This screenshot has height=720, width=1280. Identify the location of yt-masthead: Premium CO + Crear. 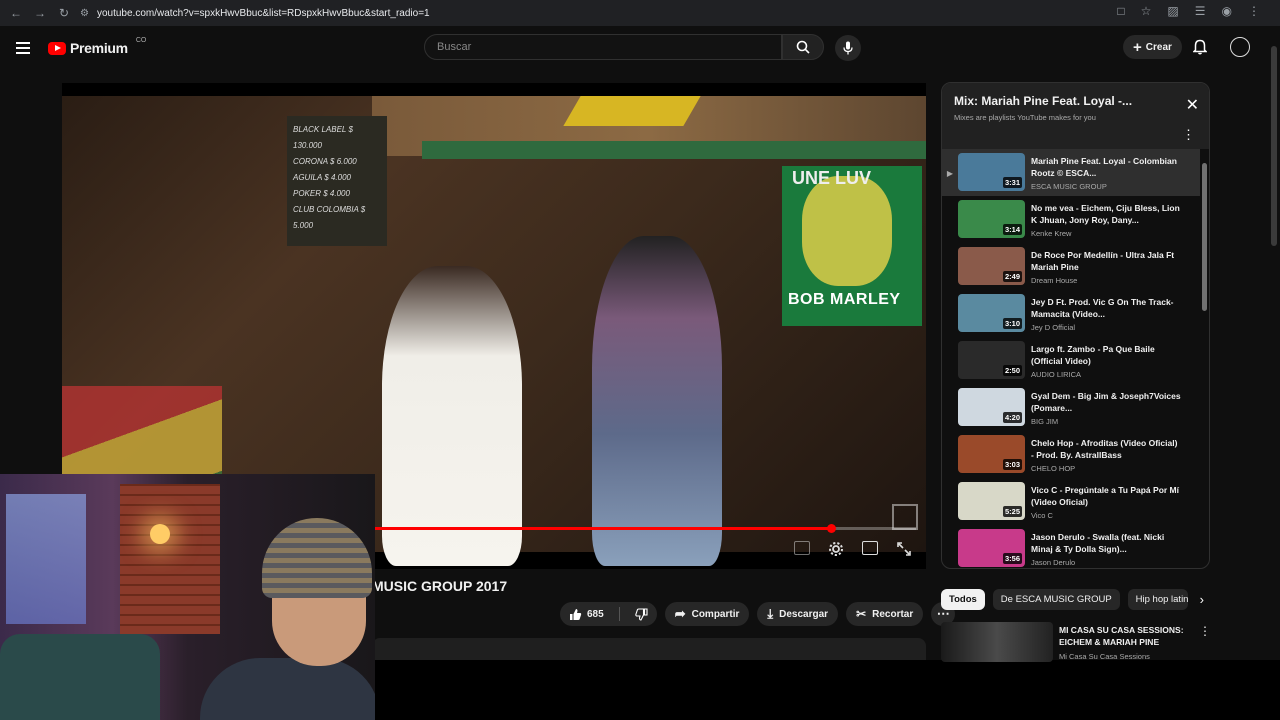
(640, 48).